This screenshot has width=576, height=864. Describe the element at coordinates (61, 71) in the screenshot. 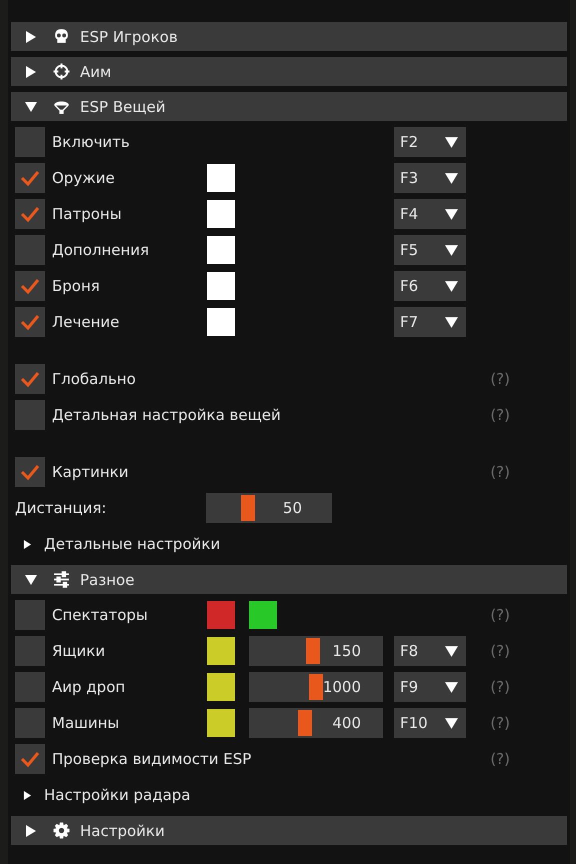

I see `crosshair-icon` at that location.